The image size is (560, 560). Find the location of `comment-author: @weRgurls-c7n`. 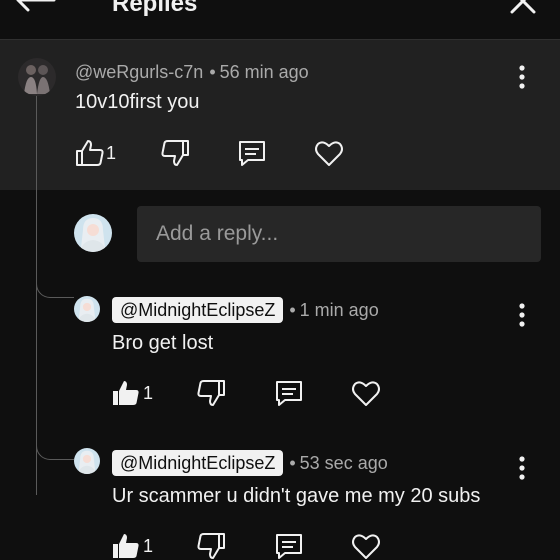

comment-author: @weRgurls-c7n is located at coordinates (139, 72).